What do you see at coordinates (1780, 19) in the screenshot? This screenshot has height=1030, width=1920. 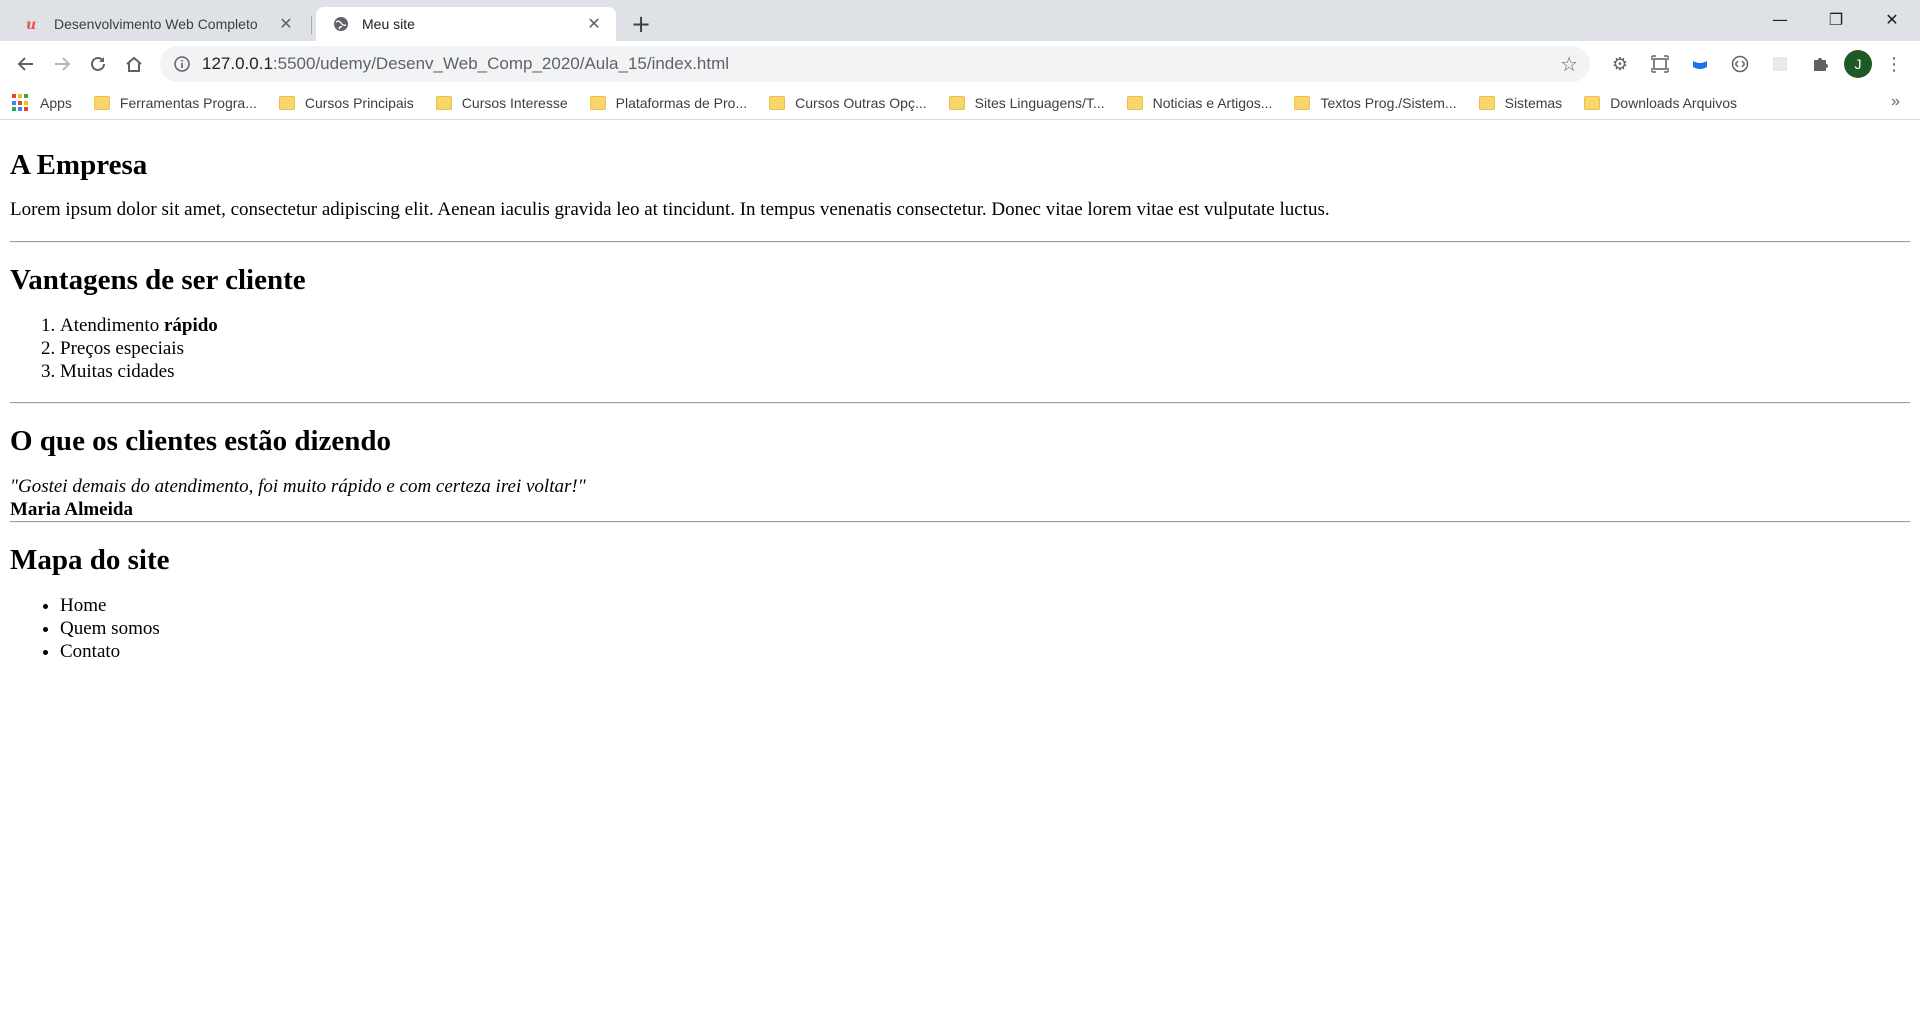 I see `minimize-button: —` at bounding box center [1780, 19].